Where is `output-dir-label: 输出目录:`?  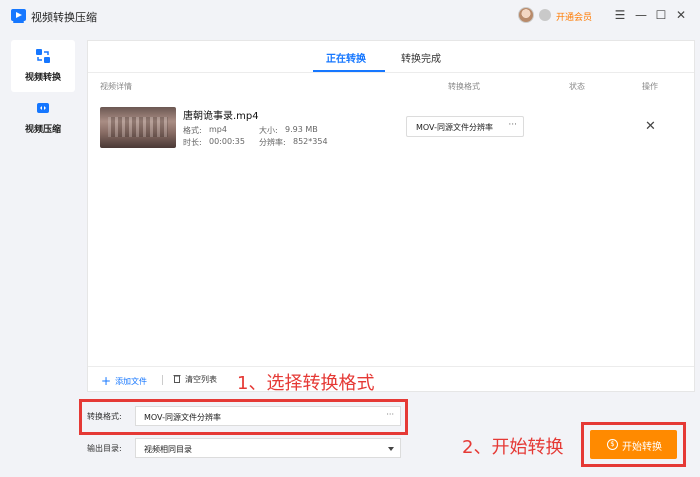
output-dir-label: 输出目录: is located at coordinates (104, 448).